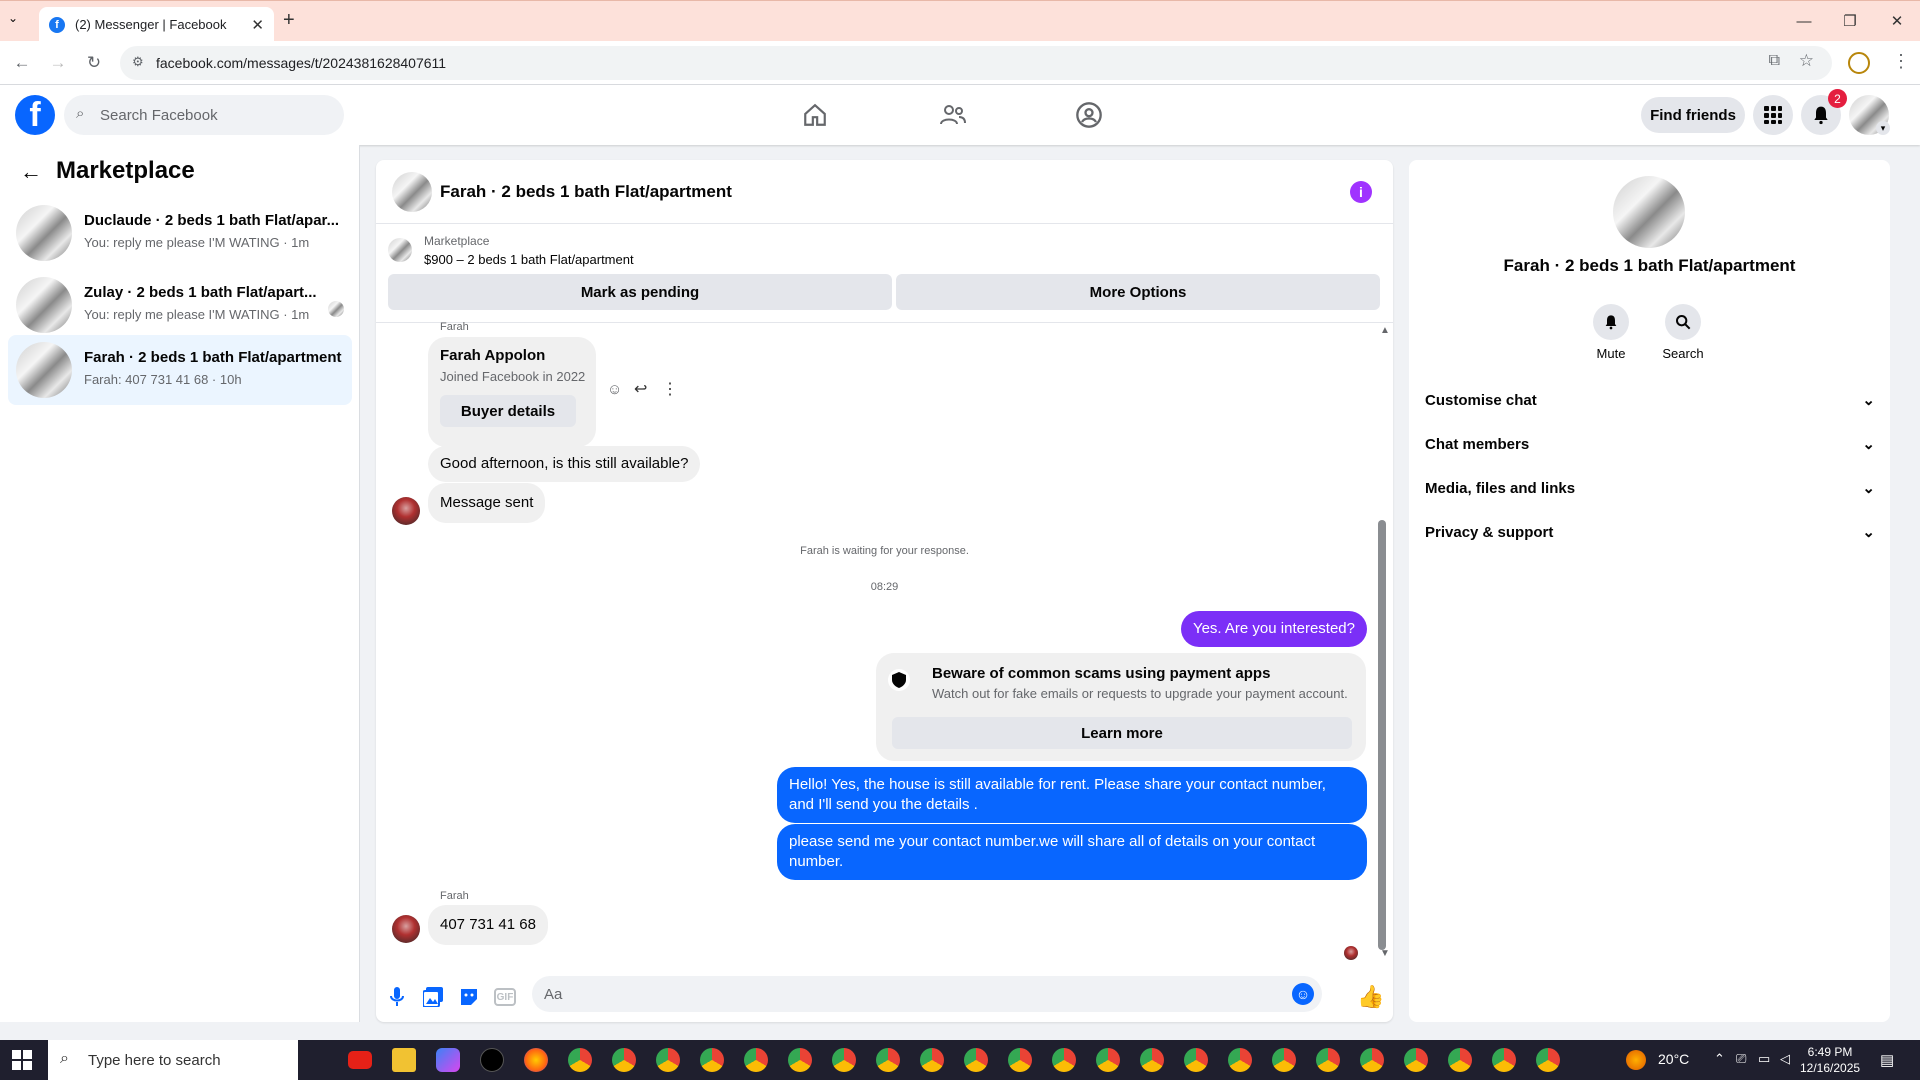  Describe the element at coordinates (492, 1060) in the screenshot. I see `tiktok-icon` at that location.